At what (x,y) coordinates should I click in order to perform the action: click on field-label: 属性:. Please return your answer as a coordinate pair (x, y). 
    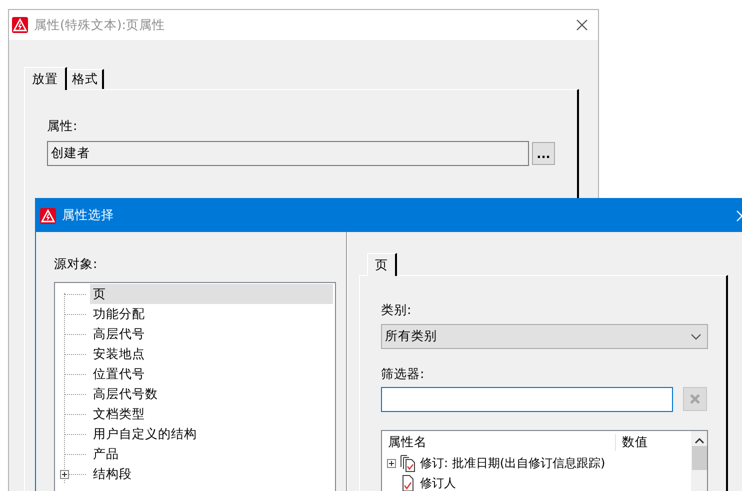
    Looking at the image, I should click on (62, 126).